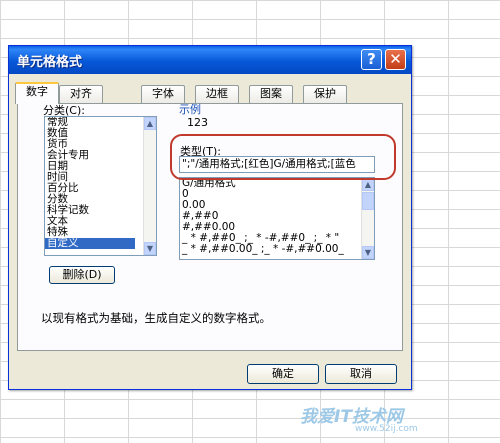 The height and width of the screenshot is (443, 500). What do you see at coordinates (371, 59) in the screenshot?
I see `help-icon: ?` at bounding box center [371, 59].